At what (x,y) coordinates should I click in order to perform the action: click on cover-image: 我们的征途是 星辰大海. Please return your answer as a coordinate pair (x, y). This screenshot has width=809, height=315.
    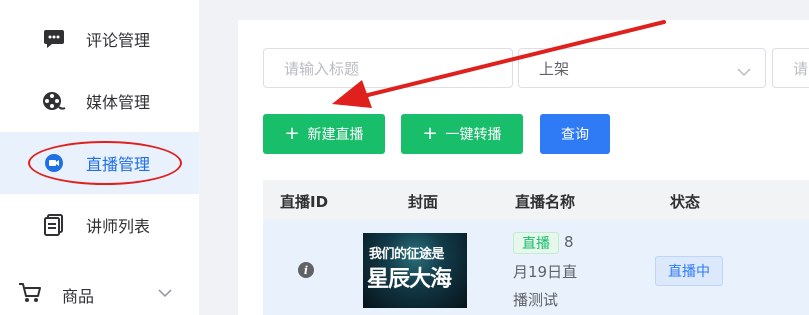
    Looking at the image, I should click on (415, 270).